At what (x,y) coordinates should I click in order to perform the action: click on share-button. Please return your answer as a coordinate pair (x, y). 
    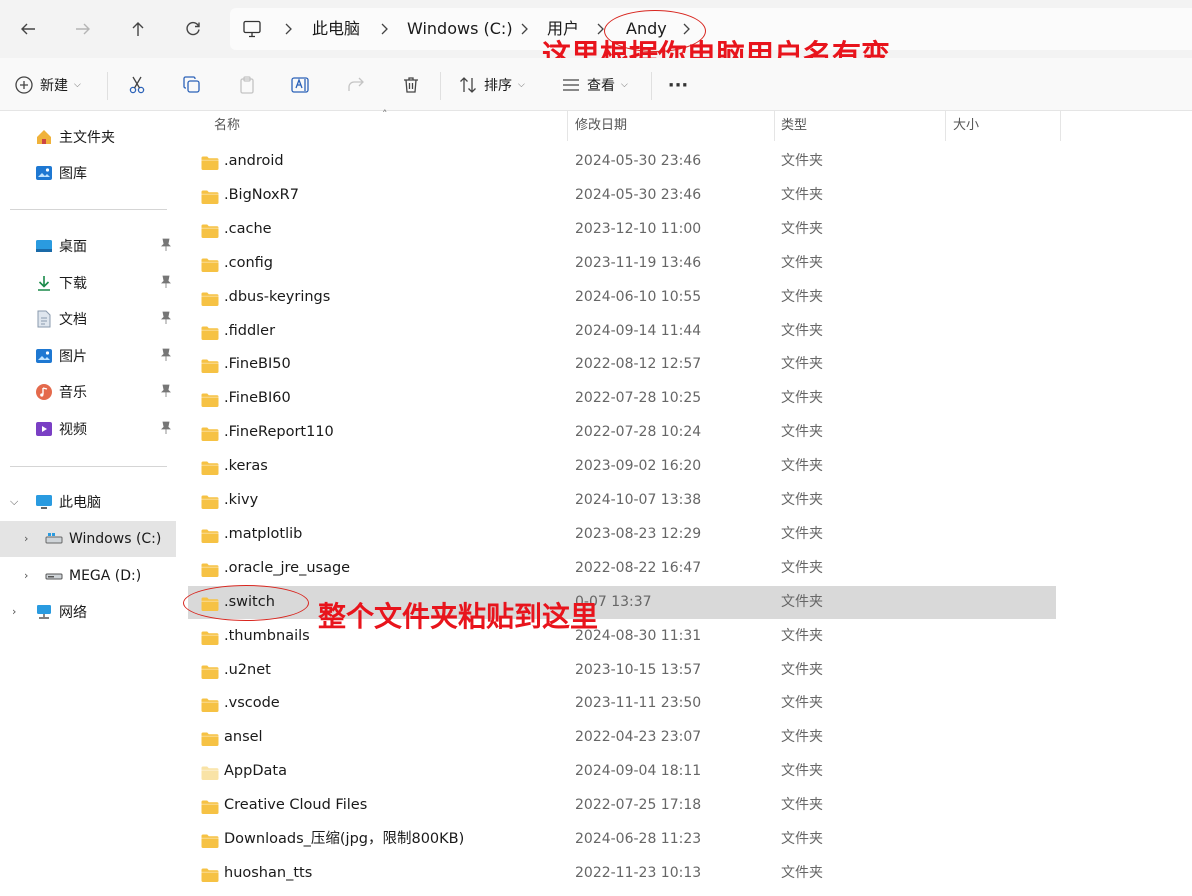
    Looking at the image, I should click on (356, 85).